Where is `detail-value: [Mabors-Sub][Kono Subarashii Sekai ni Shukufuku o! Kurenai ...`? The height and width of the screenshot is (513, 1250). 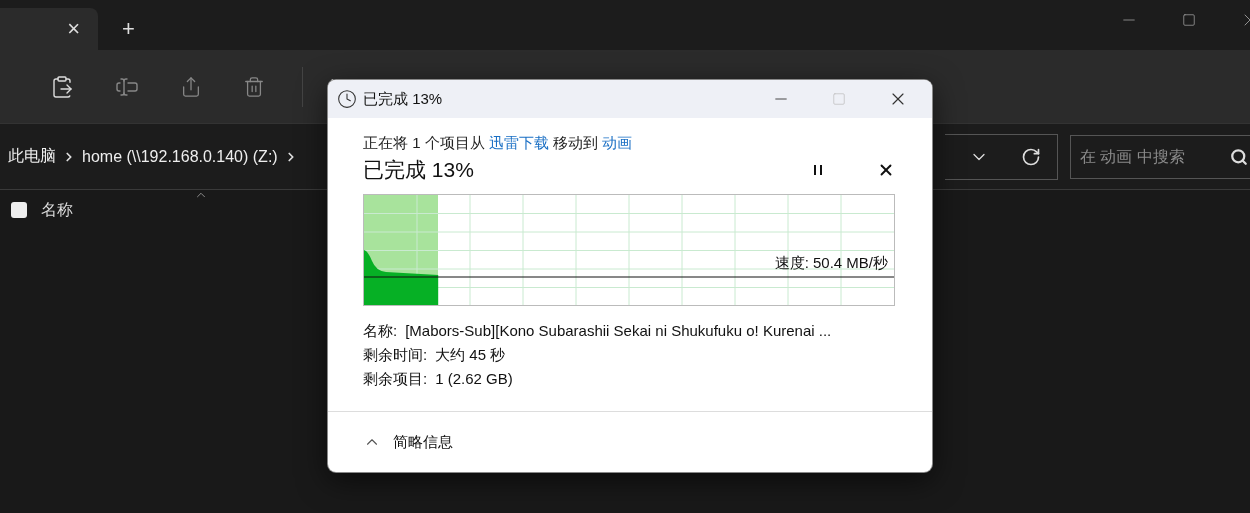 detail-value: [Mabors-Sub][Kono Subarashii Sekai ni Shukufuku o! Kurenai ... is located at coordinates (618, 331).